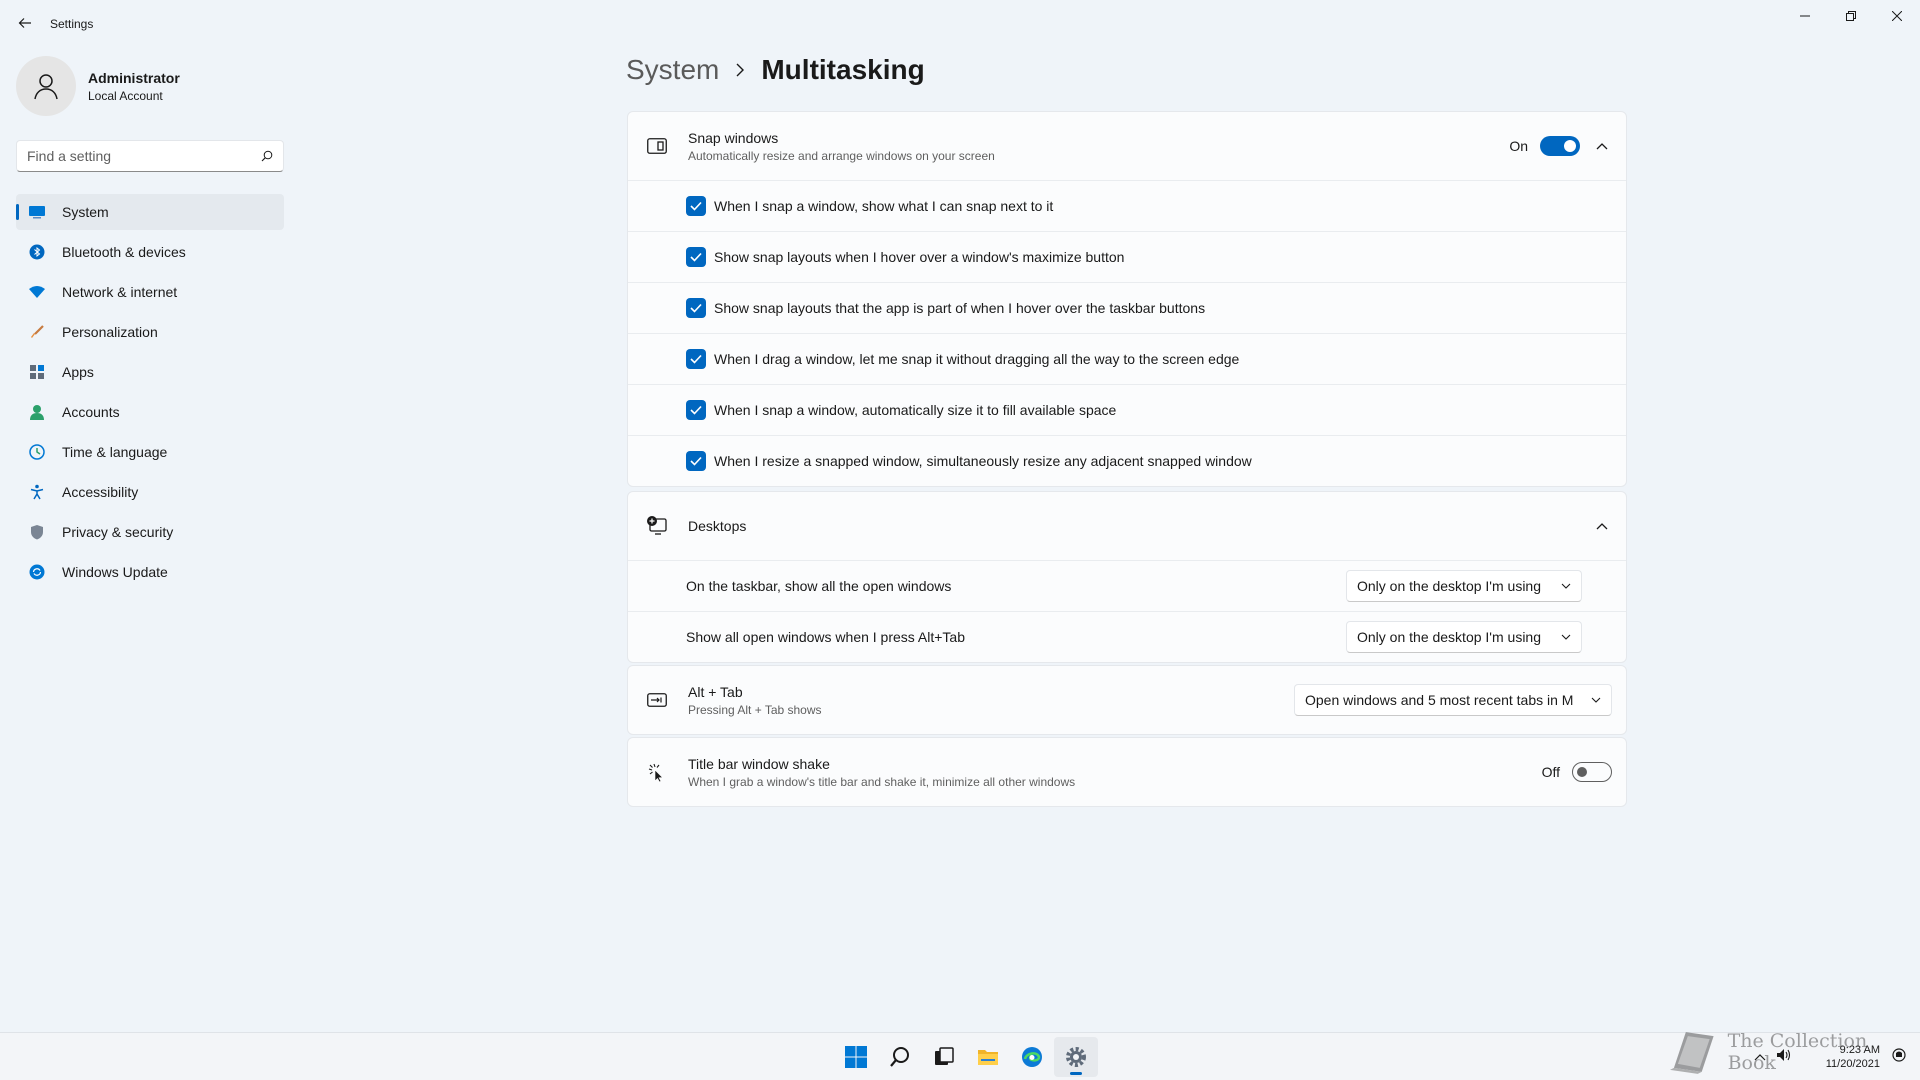 The width and height of the screenshot is (1920, 1080). I want to click on snap-windows-title: Snap windows, so click(733, 137).